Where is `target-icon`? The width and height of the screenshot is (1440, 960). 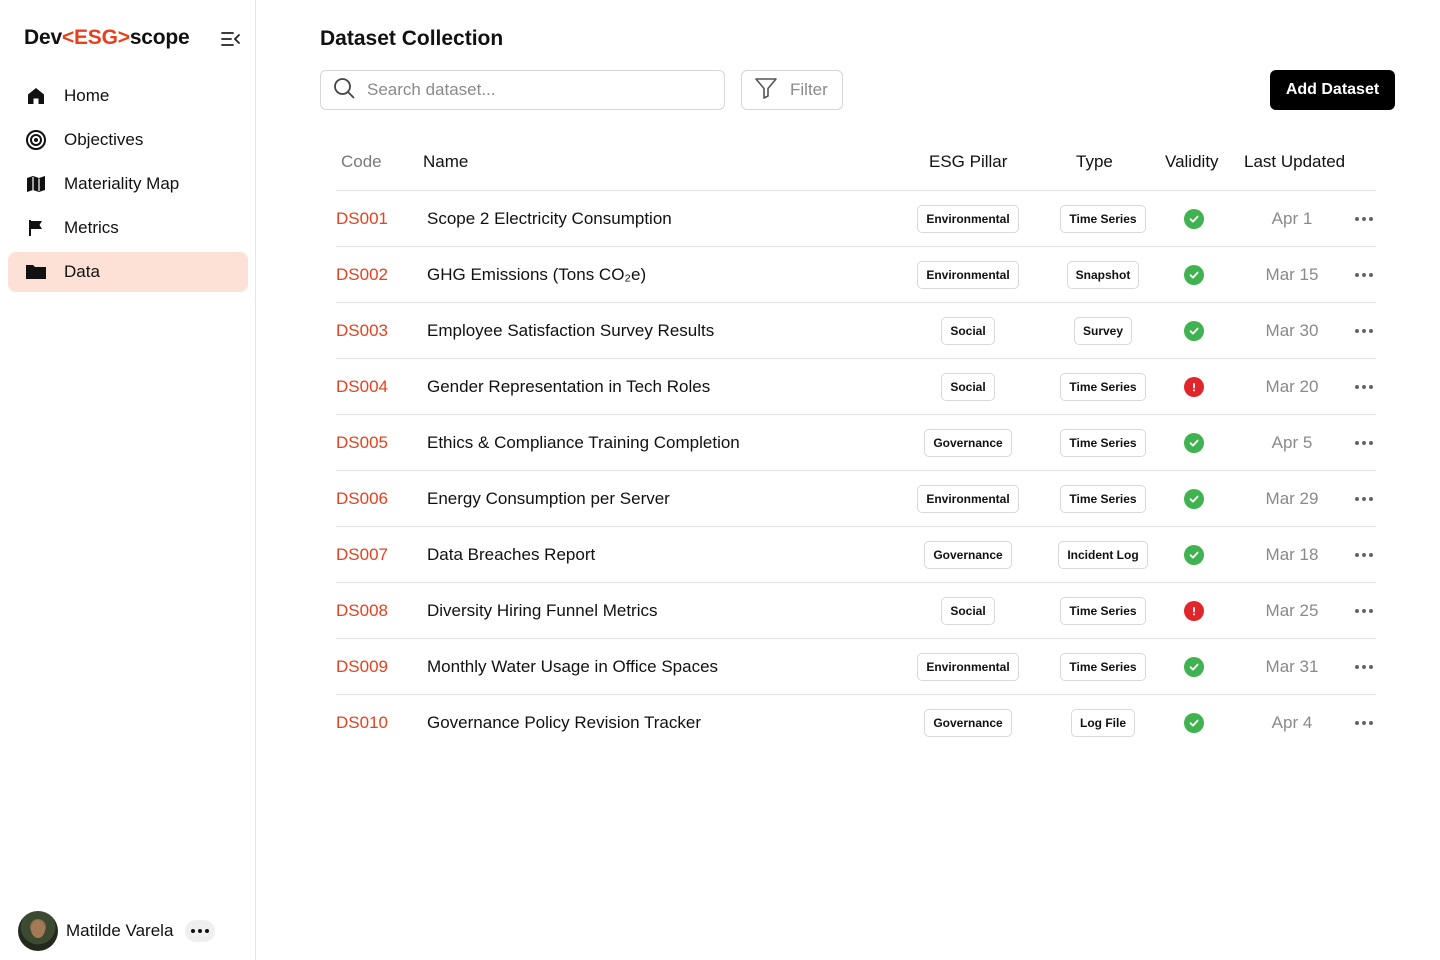 target-icon is located at coordinates (36, 140).